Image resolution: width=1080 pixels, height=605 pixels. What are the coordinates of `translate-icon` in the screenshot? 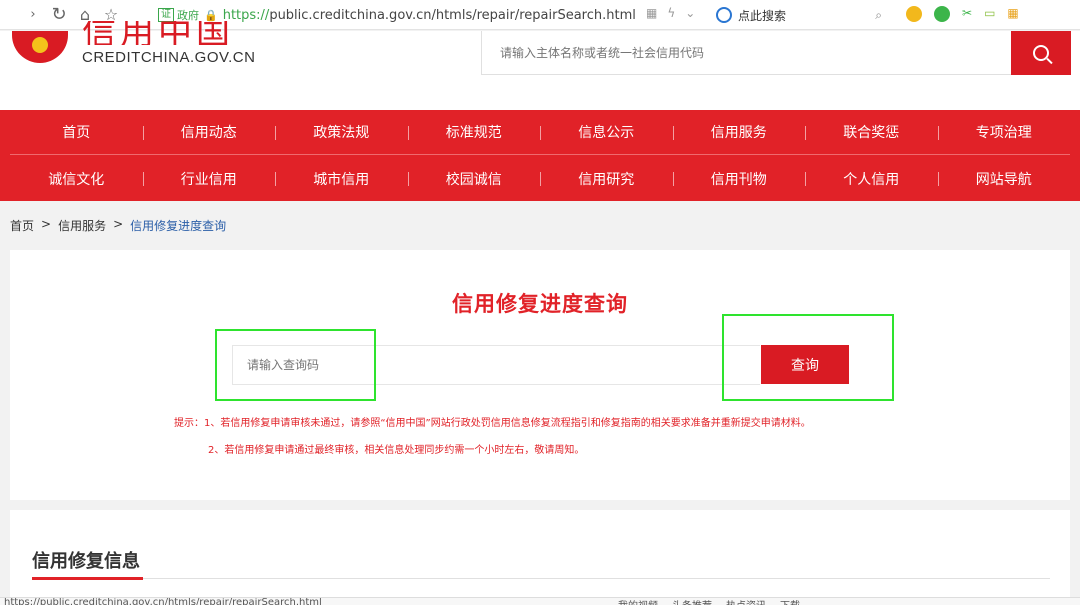 It's located at (942, 14).